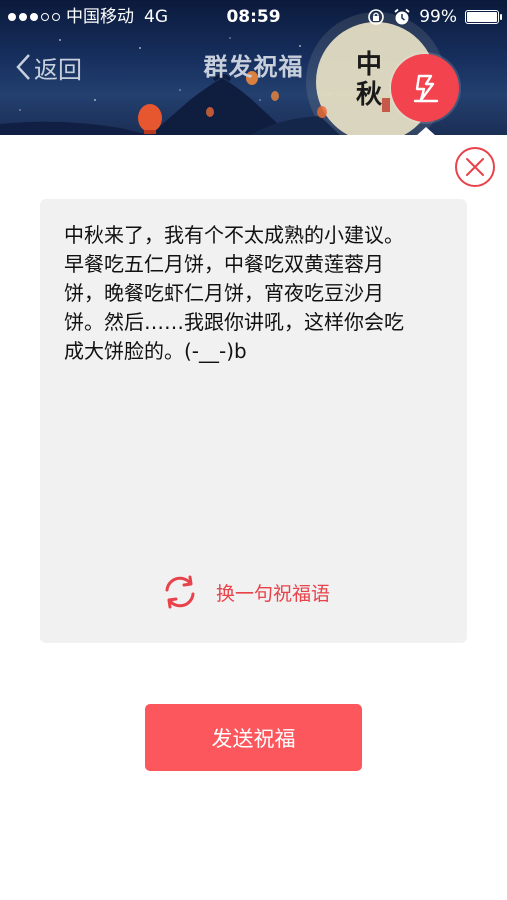 This screenshot has width=507, height=900. What do you see at coordinates (402, 16) in the screenshot?
I see `alarm-icon` at bounding box center [402, 16].